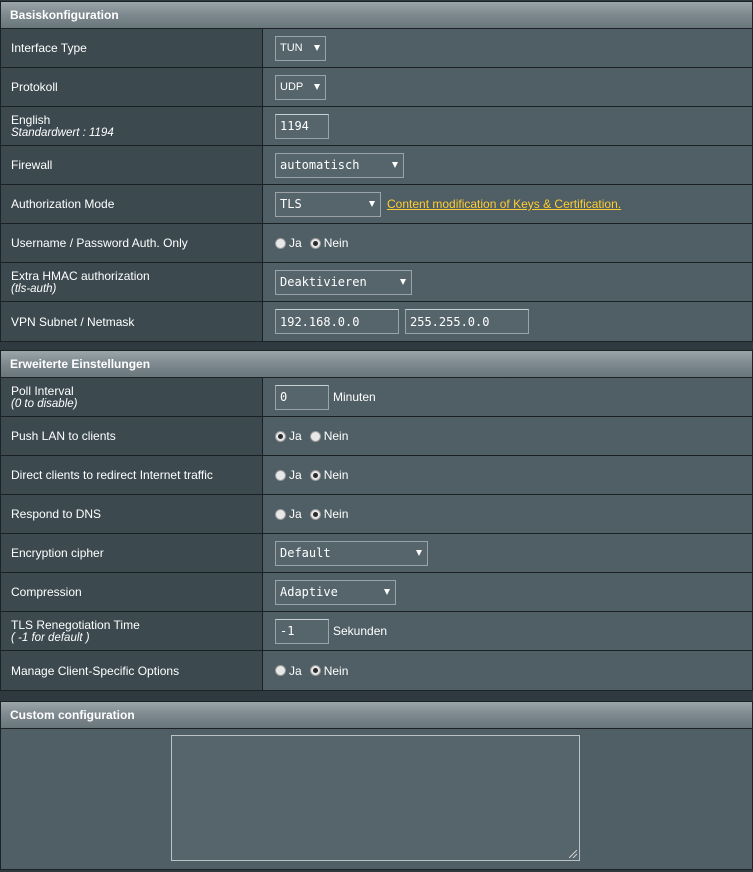 The height and width of the screenshot is (872, 753). Describe the element at coordinates (376, 715) in the screenshot. I see `custom-config-header: Custom configuration` at that location.